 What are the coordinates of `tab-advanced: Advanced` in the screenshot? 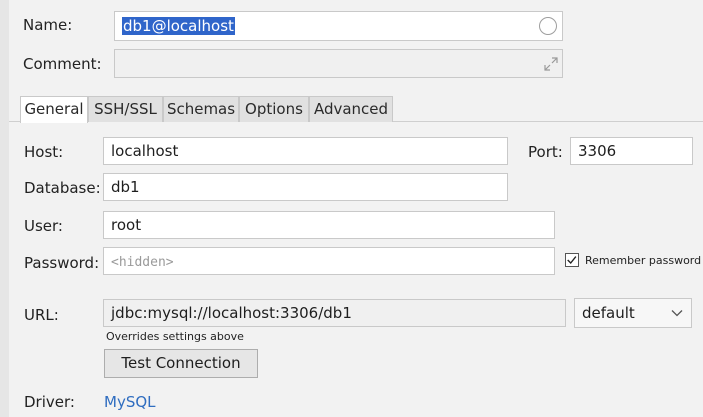 It's located at (351, 109).